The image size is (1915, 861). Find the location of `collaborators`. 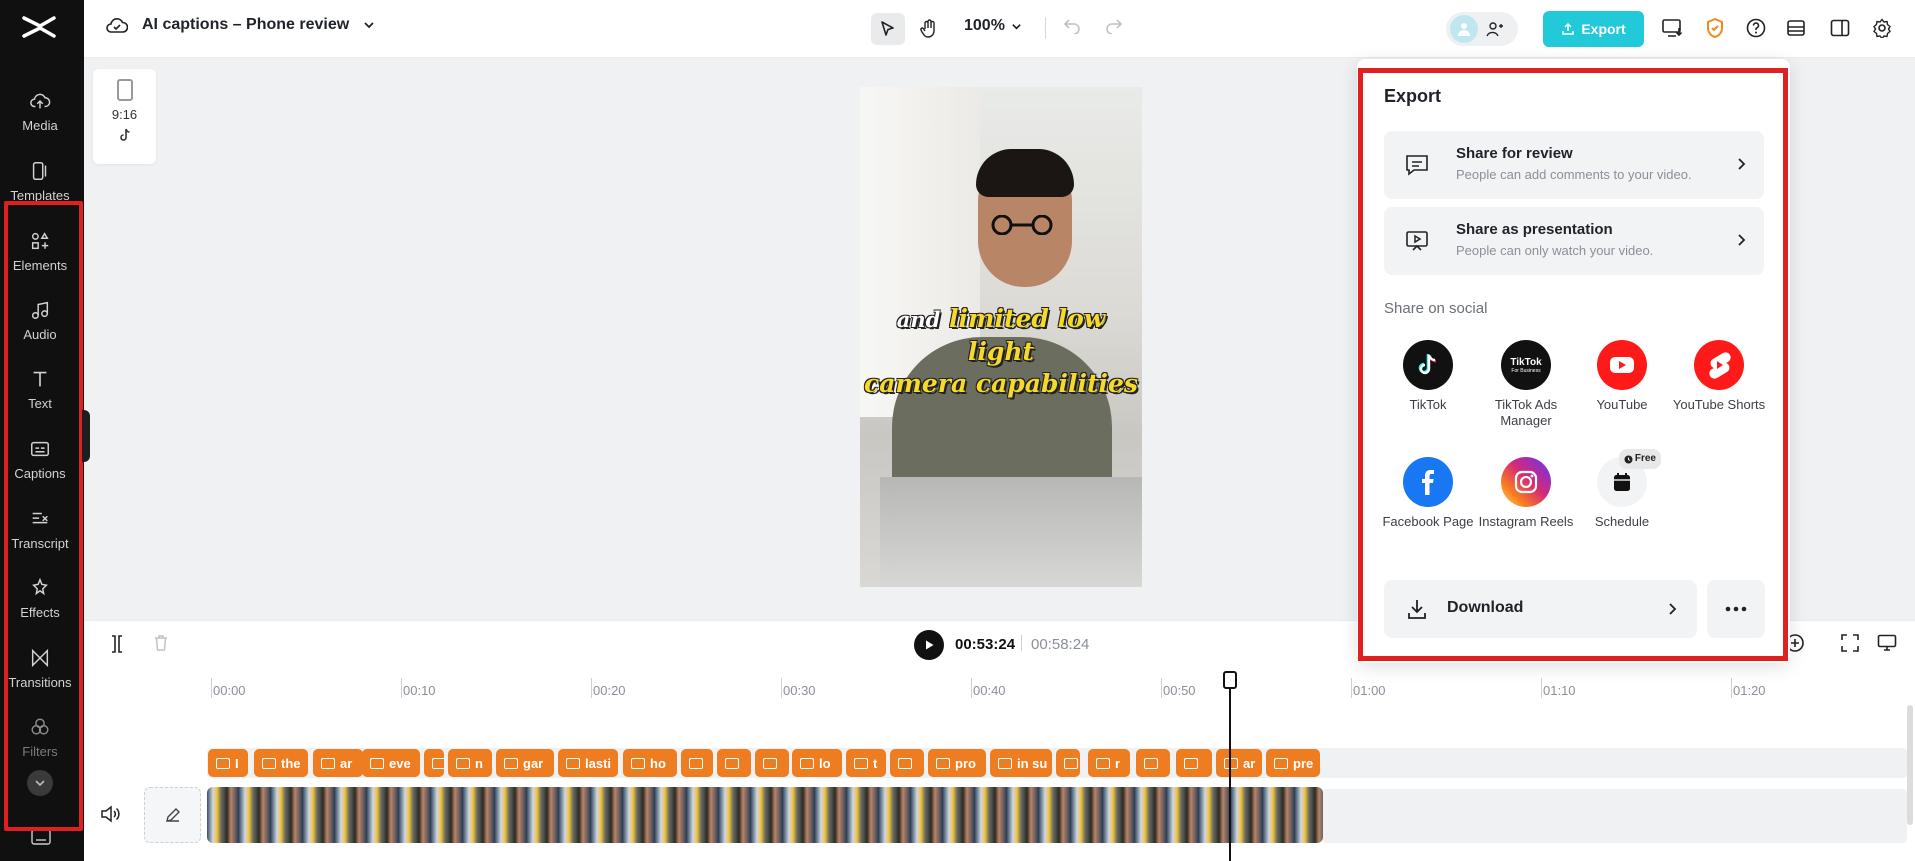

collaborators is located at coordinates (1482, 29).